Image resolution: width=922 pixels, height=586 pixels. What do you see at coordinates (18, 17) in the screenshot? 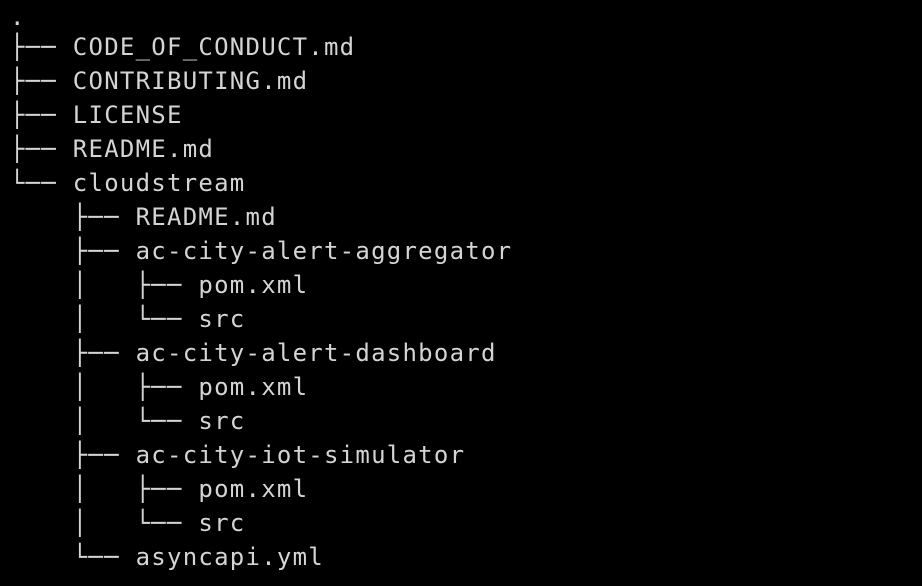
I see `tree-root: .` at bounding box center [18, 17].